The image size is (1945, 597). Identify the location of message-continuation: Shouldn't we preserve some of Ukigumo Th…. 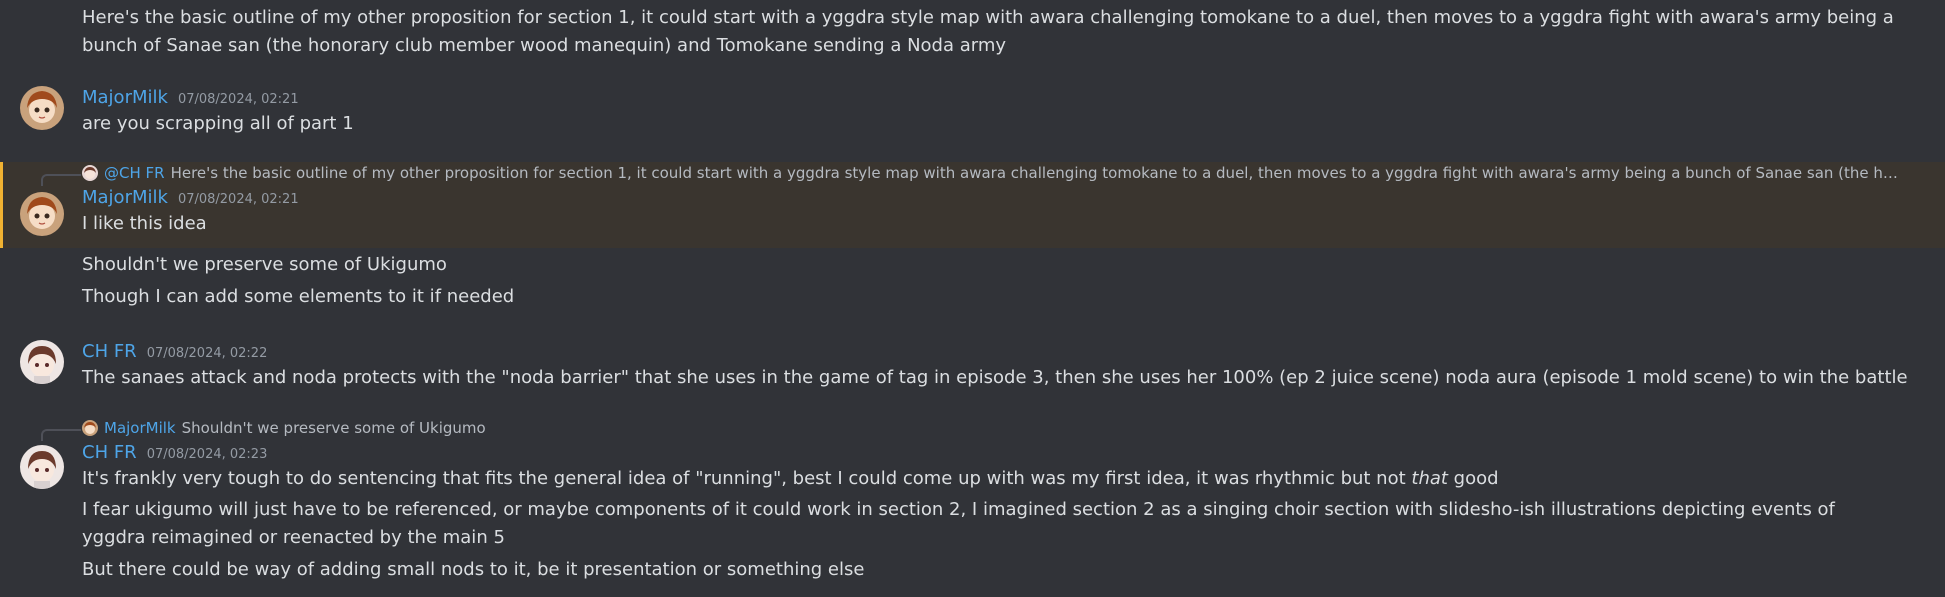
(972, 281).